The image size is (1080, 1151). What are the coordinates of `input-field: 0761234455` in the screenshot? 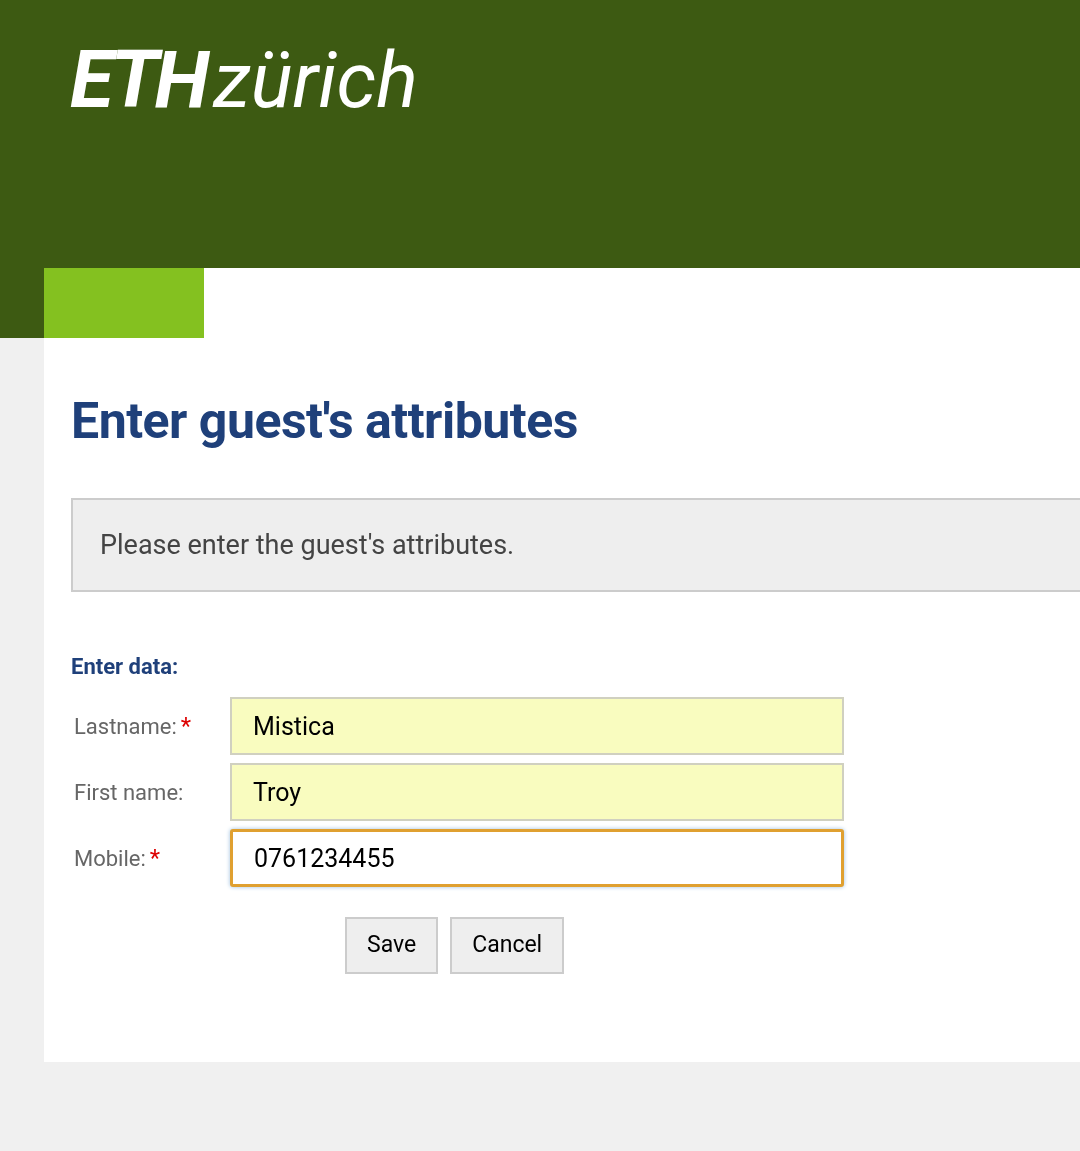 It's located at (537, 858).